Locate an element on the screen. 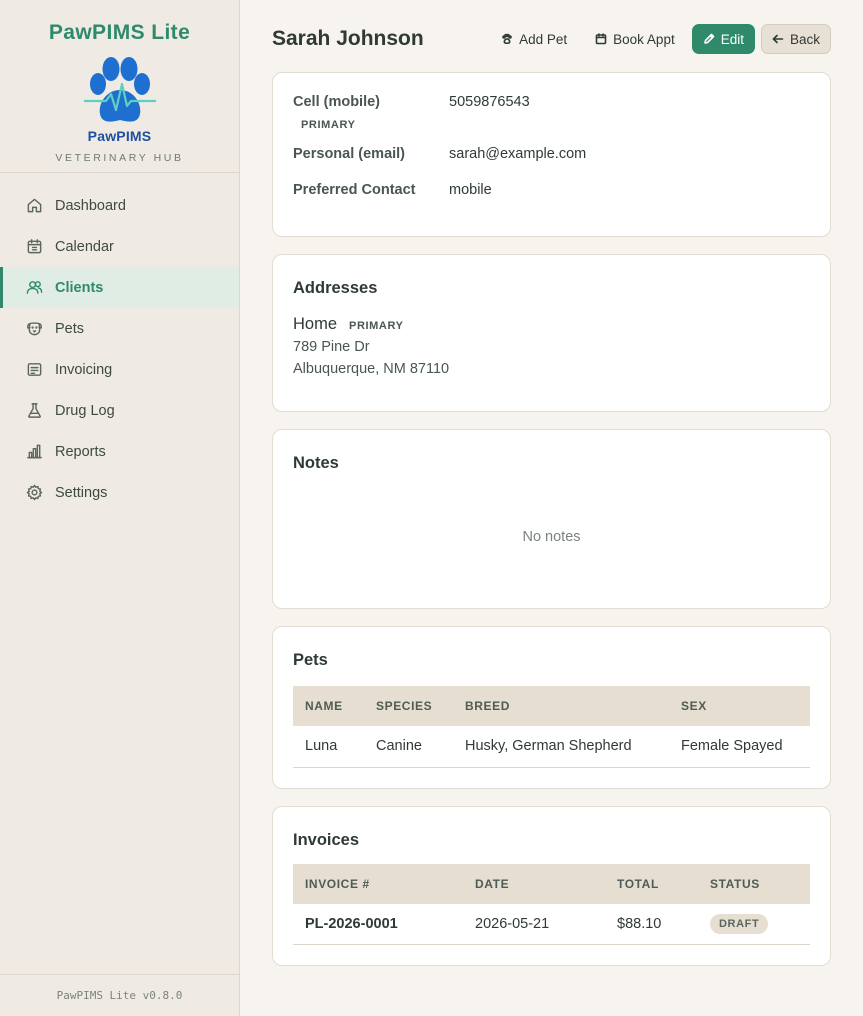 The image size is (863, 1016). address-line-1: 789 Pine Dr is located at coordinates (331, 347).